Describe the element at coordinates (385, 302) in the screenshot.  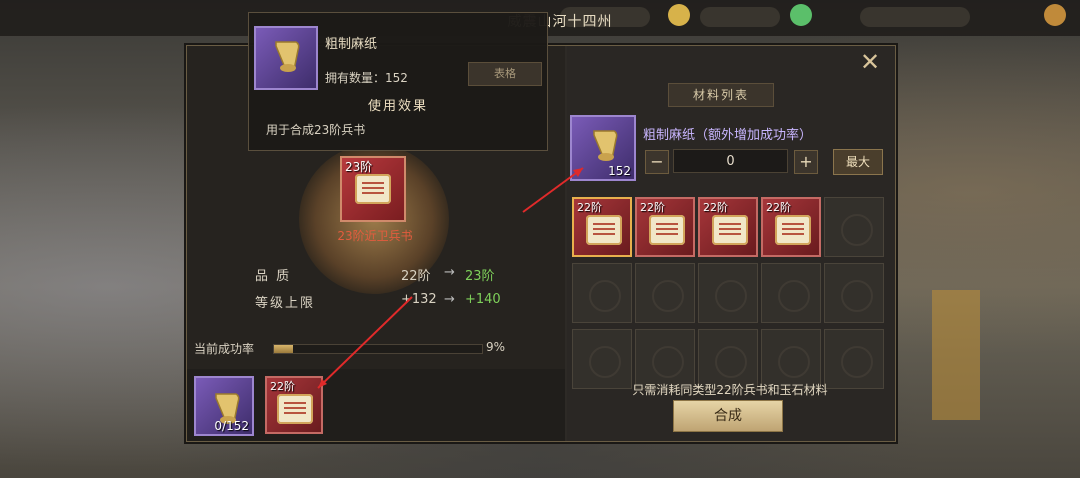
I see `stat-row-level-cap: 等级上限 +132 → +140` at that location.